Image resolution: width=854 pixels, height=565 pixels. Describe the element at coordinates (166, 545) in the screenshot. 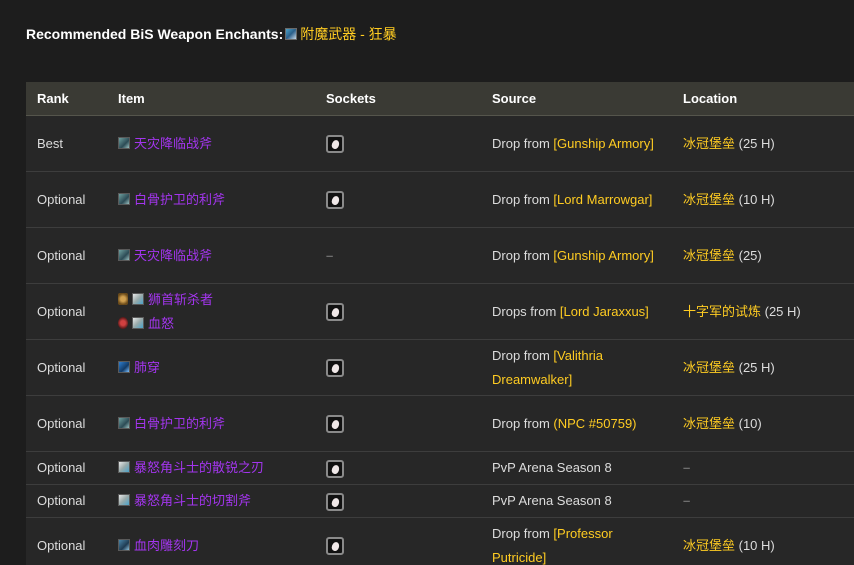

I see `item-link: 血肉雕刻刀` at that location.